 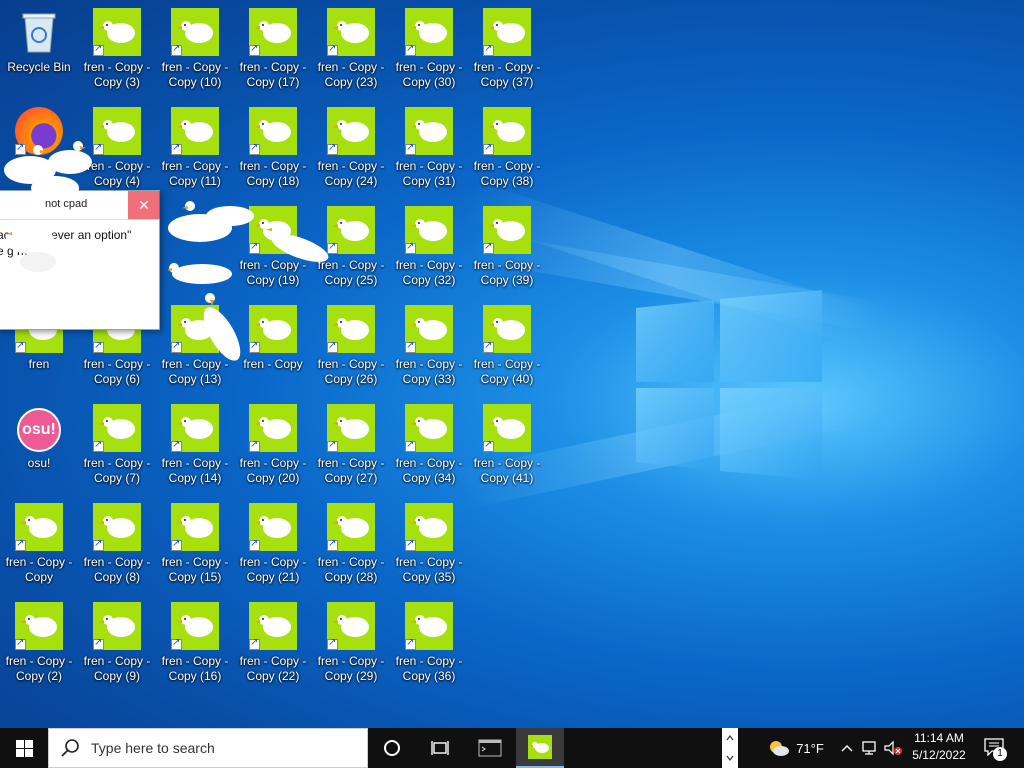 I want to click on fren-copy-shortcut: fren - Copy - Copy (23), so click(x=351, y=51).